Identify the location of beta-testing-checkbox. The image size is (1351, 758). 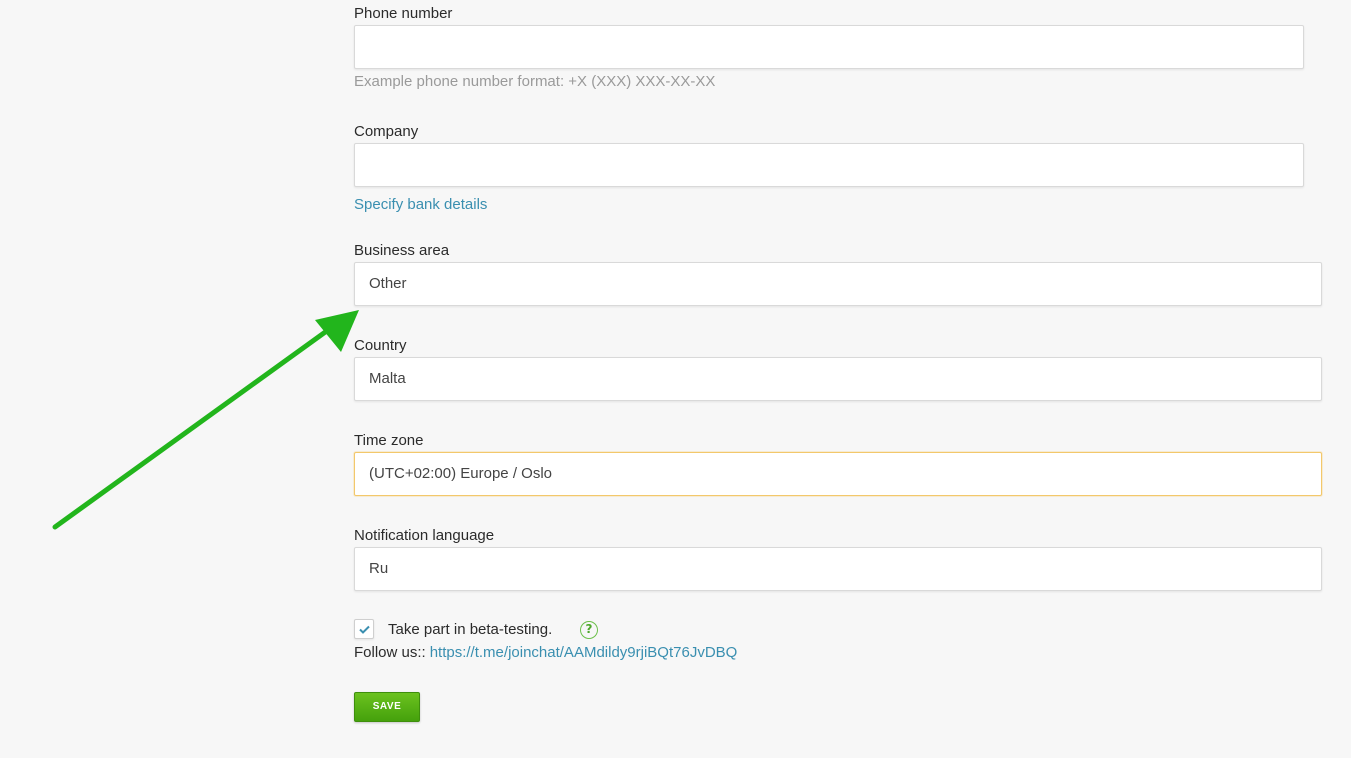
(364, 629).